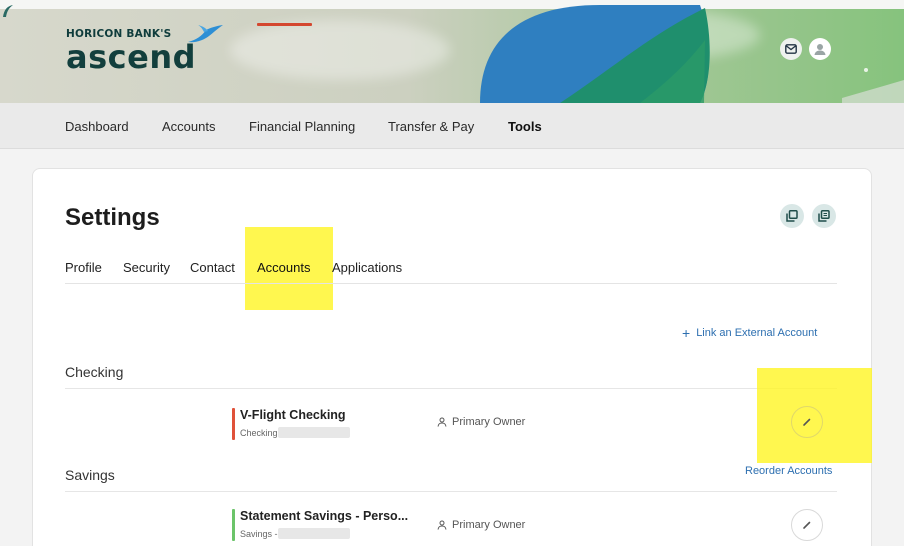  I want to click on export-button, so click(792, 216).